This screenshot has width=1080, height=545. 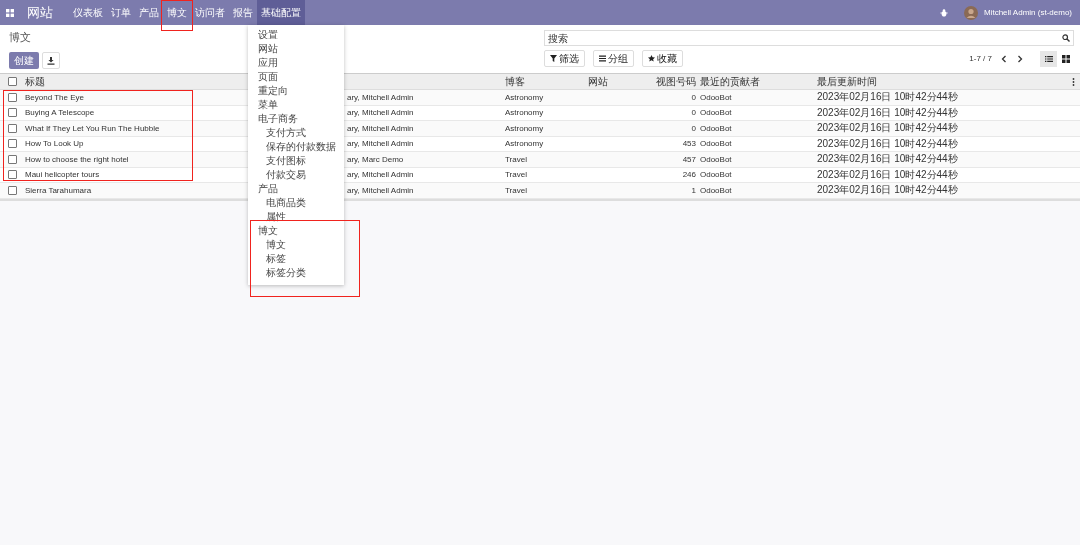 What do you see at coordinates (943, 12) in the screenshot?
I see `bug-icon` at bounding box center [943, 12].